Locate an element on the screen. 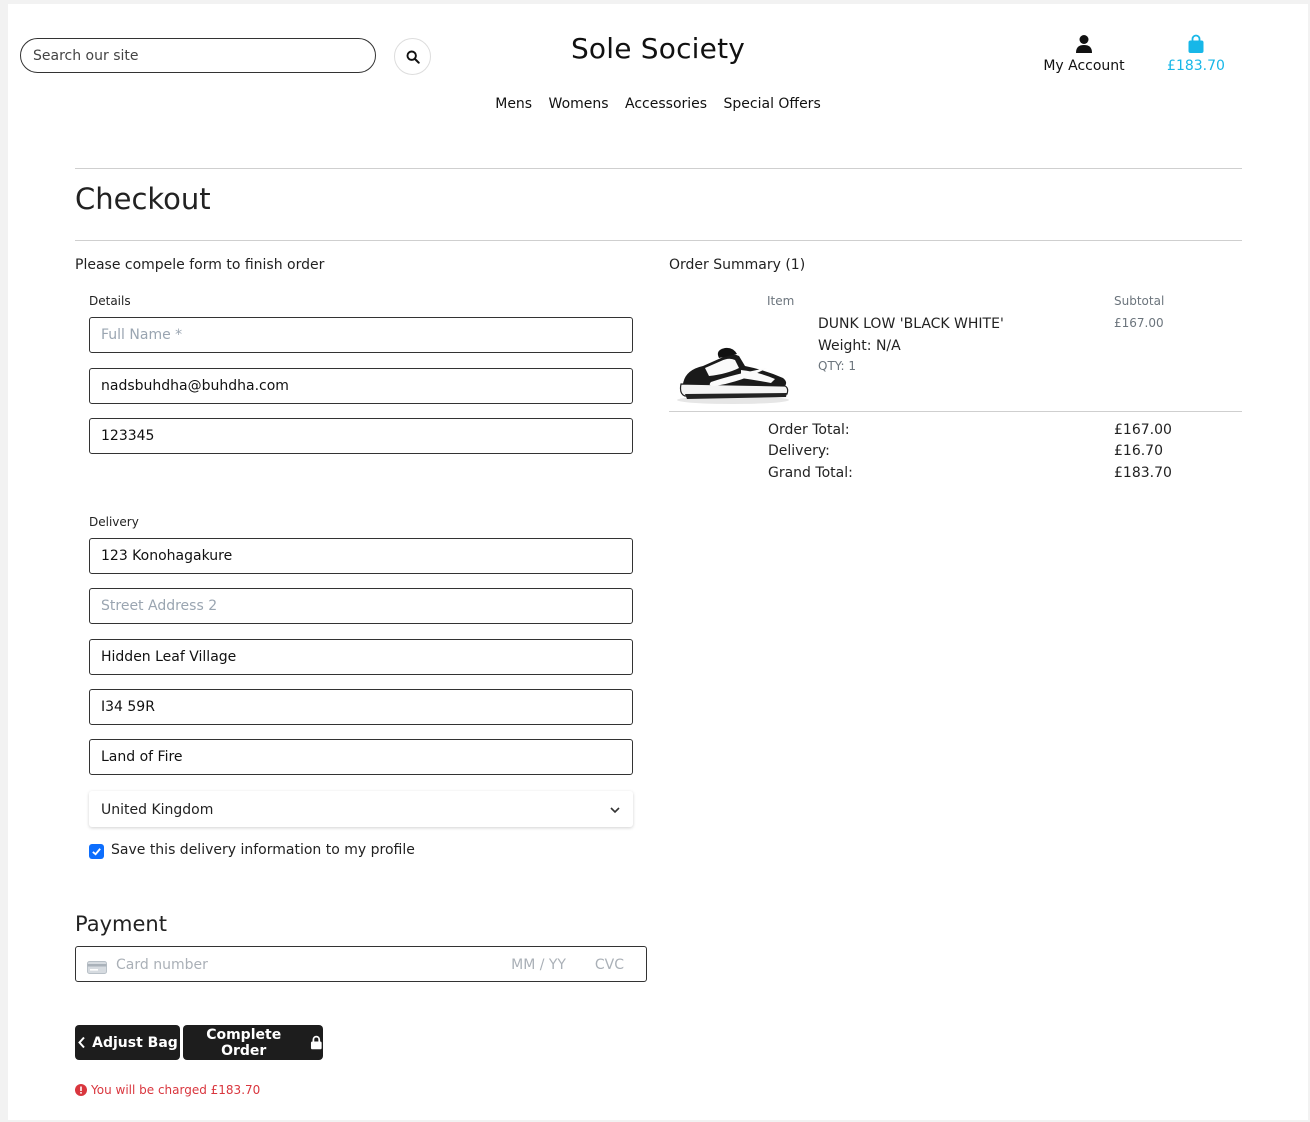  product-qty: QTY: 1 is located at coordinates (837, 366).